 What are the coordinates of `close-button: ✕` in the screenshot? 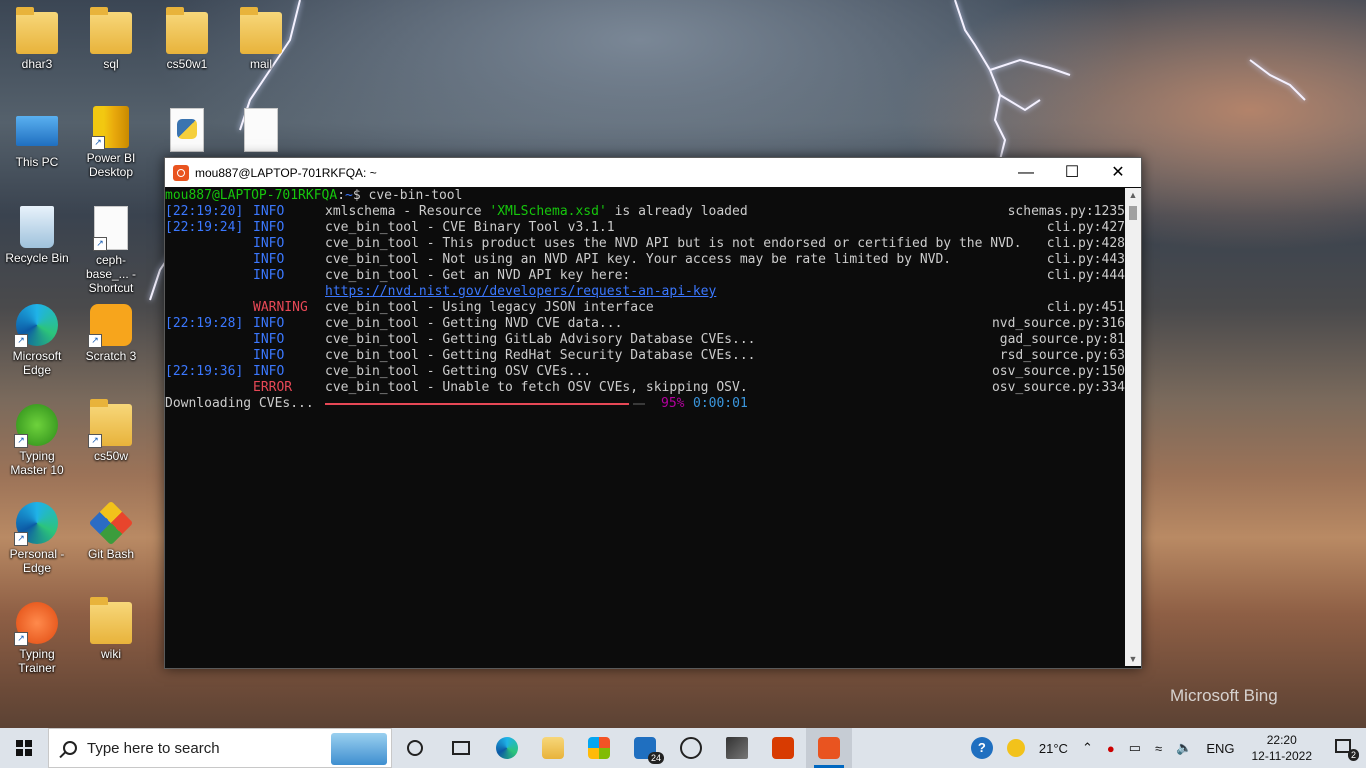 It's located at (1118, 172).